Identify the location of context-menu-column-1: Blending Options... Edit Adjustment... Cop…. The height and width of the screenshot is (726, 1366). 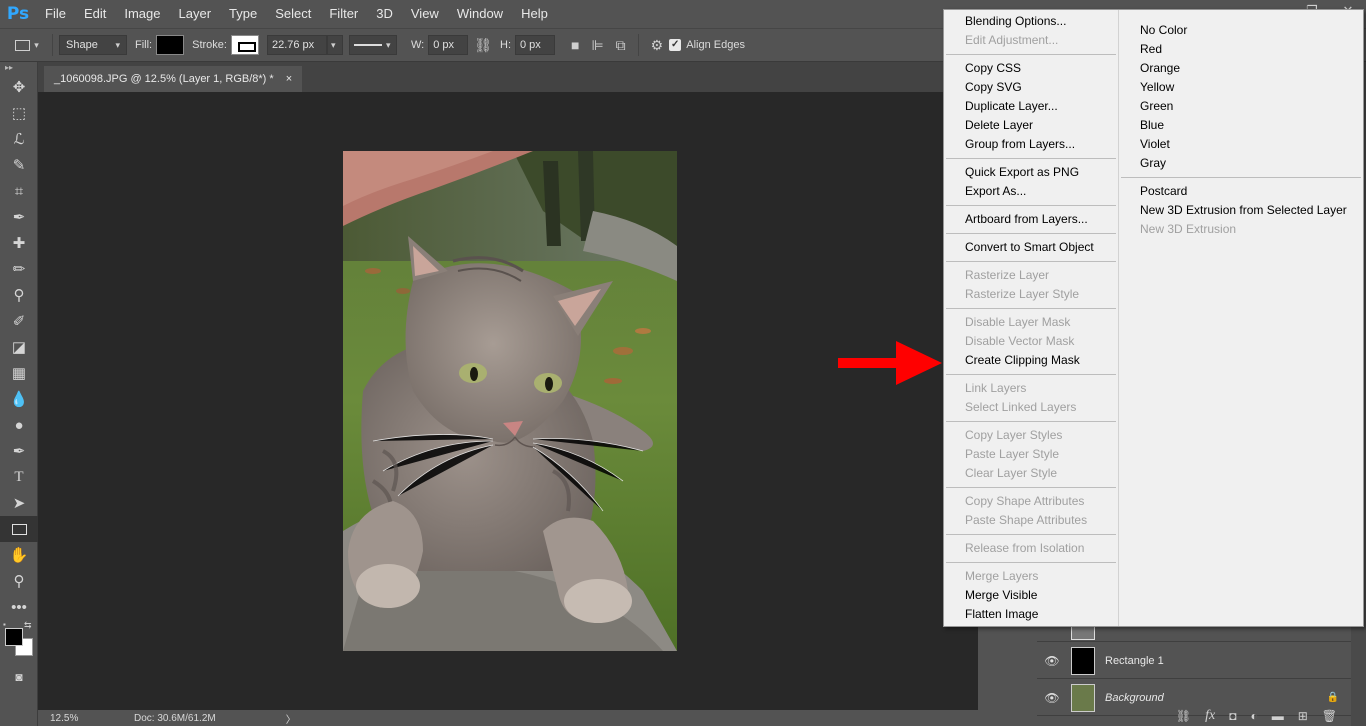
(1031, 318).